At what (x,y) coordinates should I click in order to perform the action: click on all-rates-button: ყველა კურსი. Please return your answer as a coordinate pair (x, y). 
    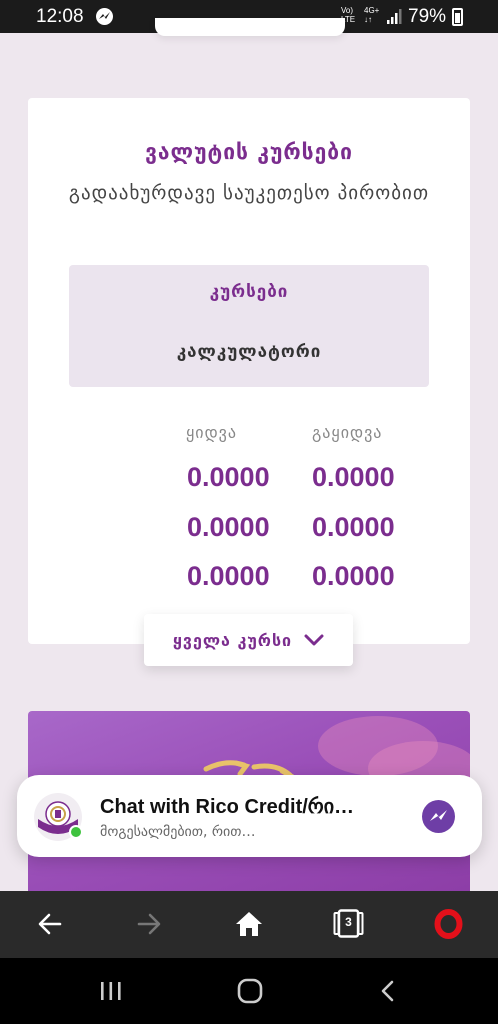
    Looking at the image, I should click on (248, 640).